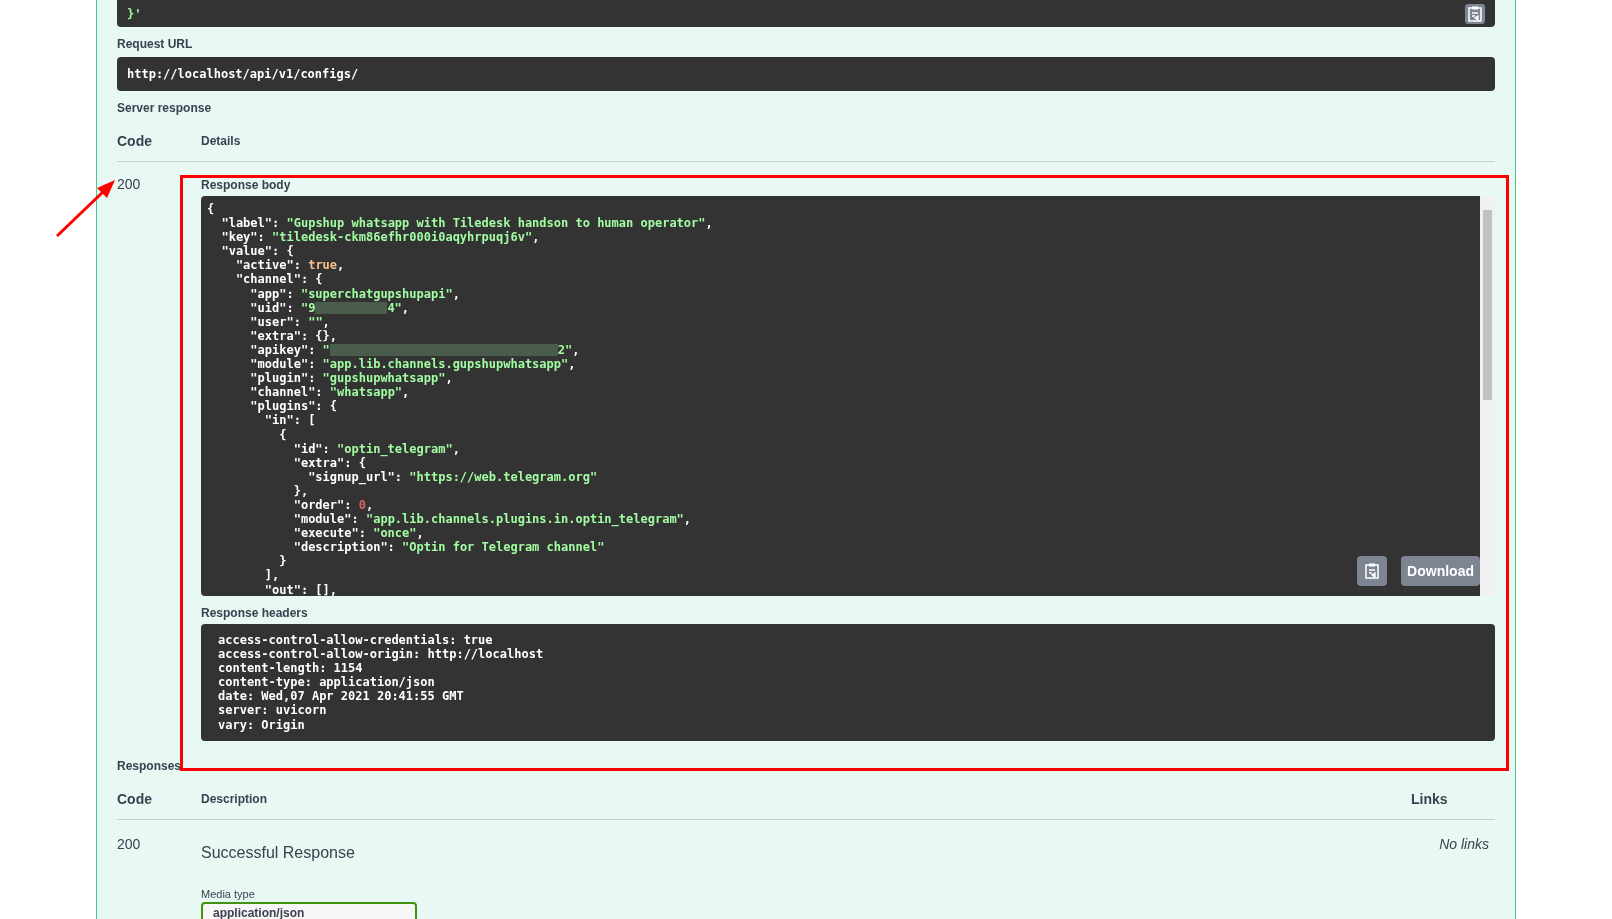 The image size is (1612, 919). What do you see at coordinates (150, 765) in the screenshot?
I see `section-label: Responses` at bounding box center [150, 765].